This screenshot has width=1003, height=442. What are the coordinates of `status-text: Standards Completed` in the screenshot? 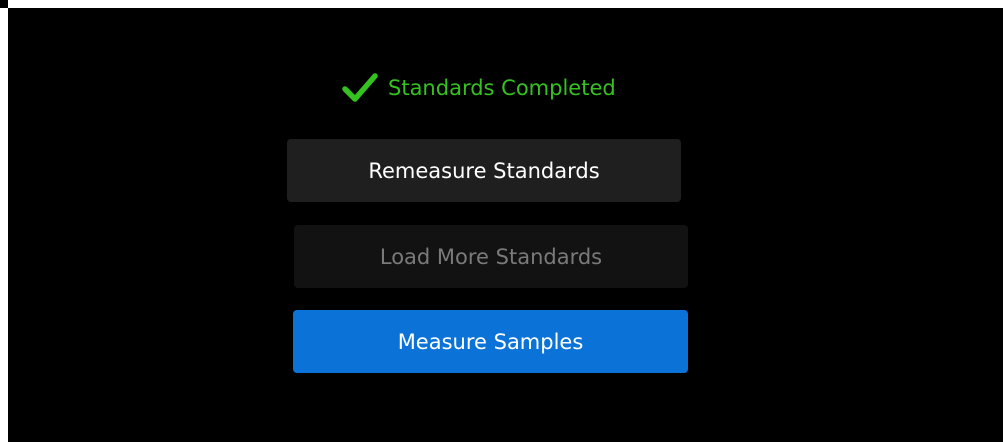 It's located at (502, 88).